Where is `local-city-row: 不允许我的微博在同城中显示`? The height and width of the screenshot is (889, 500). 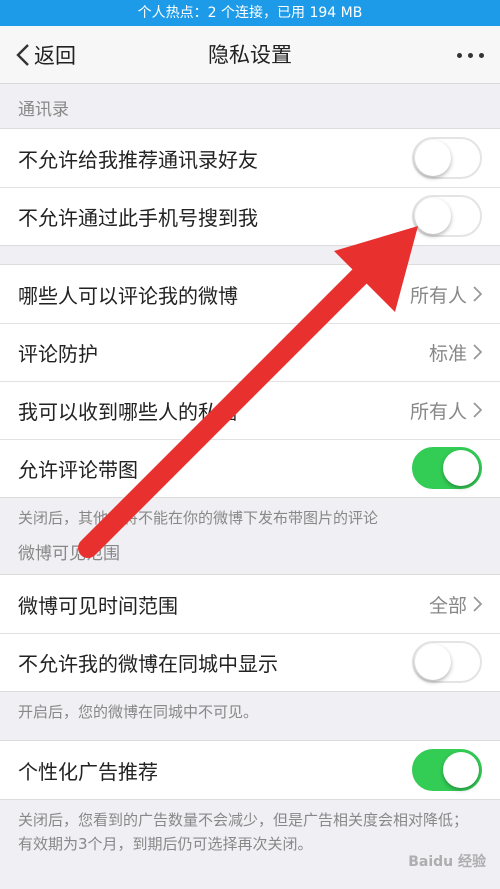 local-city-row: 不允许我的微博在同城中显示 is located at coordinates (250, 662).